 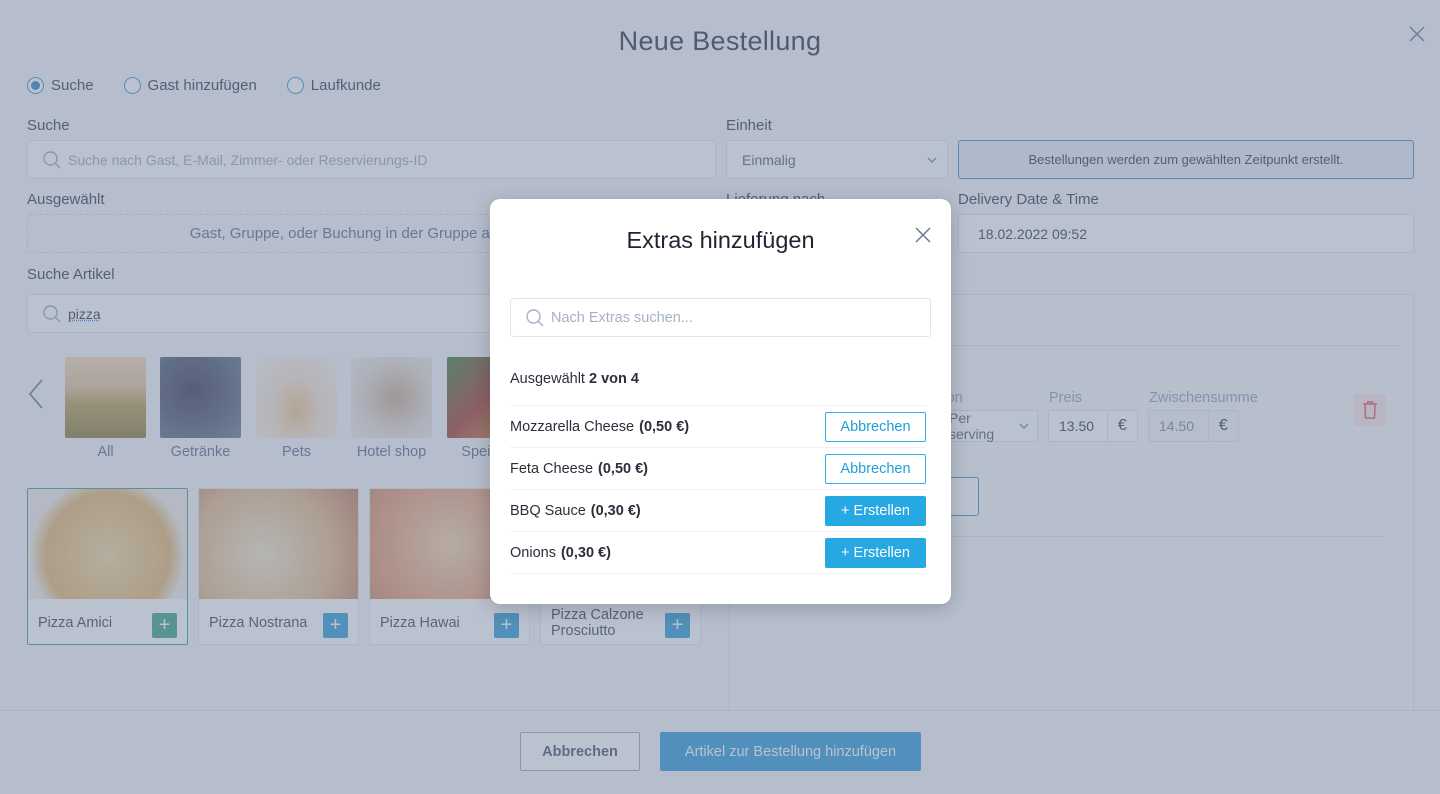 I want to click on unit-select: Einmalig, so click(x=837, y=159).